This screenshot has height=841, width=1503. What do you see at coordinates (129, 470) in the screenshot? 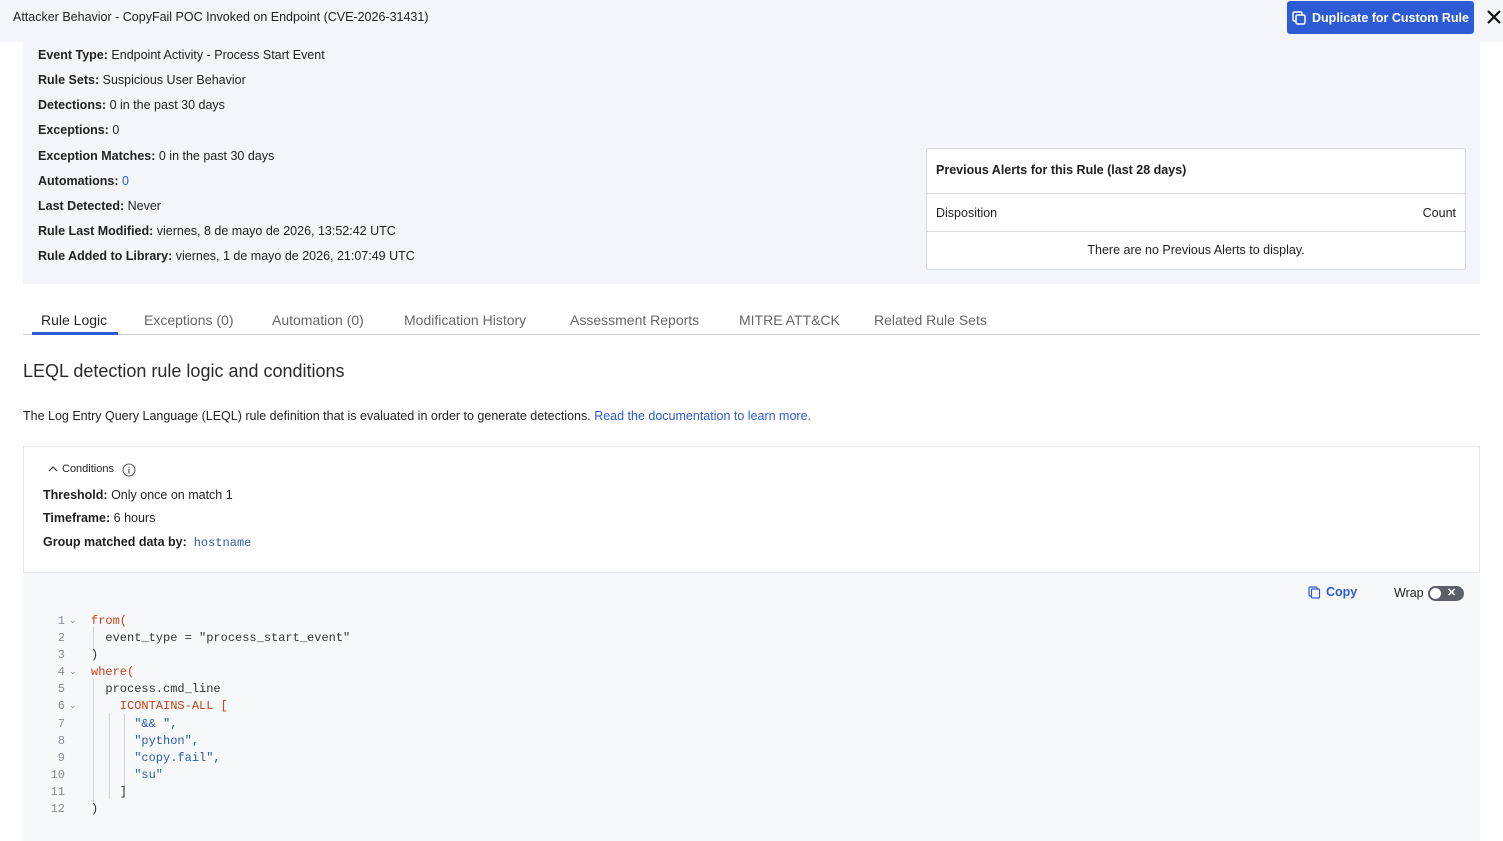
I see `info-icon` at bounding box center [129, 470].